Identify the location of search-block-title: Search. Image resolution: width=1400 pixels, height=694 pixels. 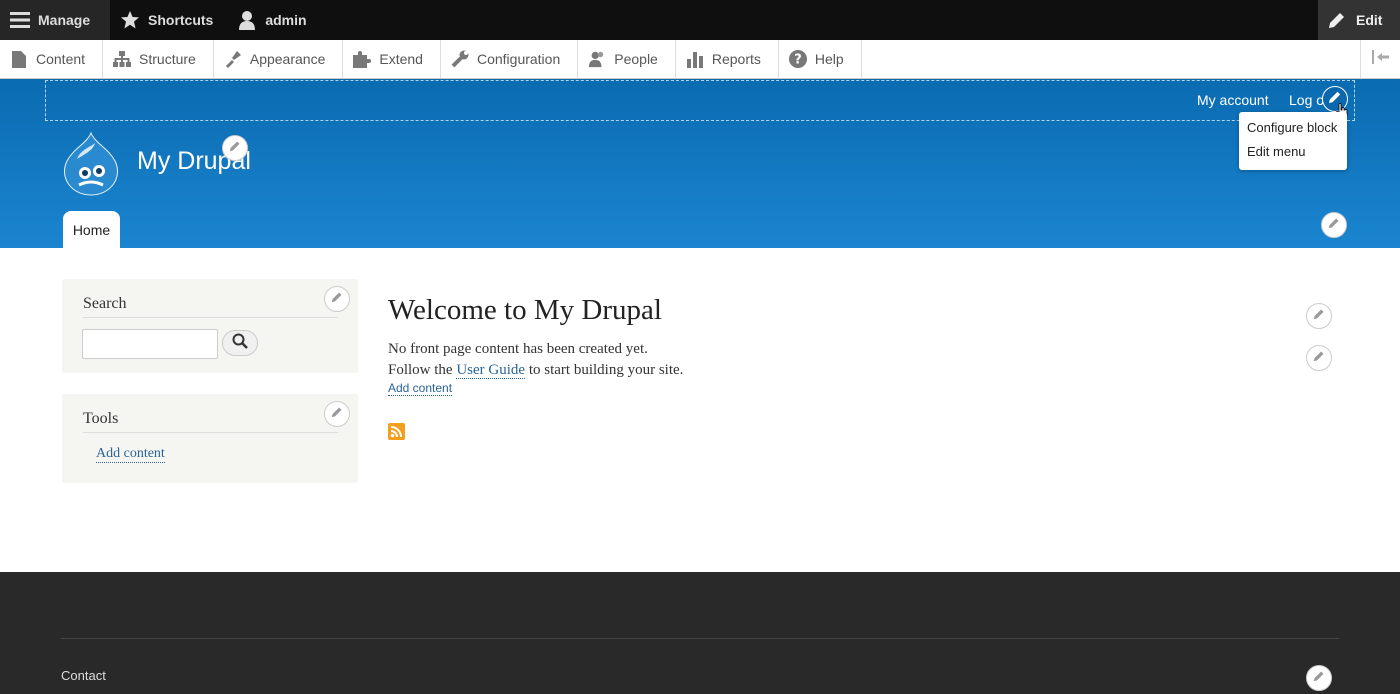
(105, 303).